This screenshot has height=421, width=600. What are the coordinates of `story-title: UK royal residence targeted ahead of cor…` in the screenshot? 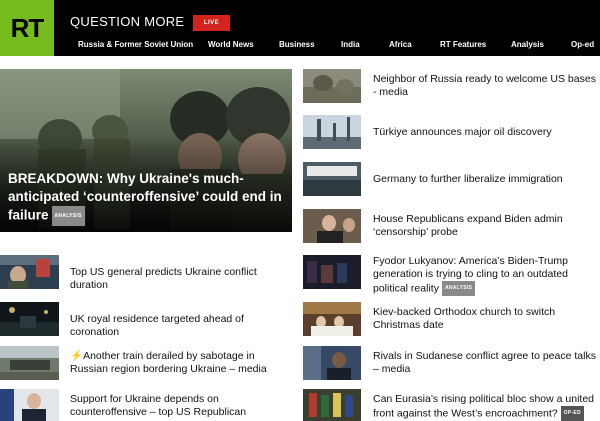 It's located at (157, 325).